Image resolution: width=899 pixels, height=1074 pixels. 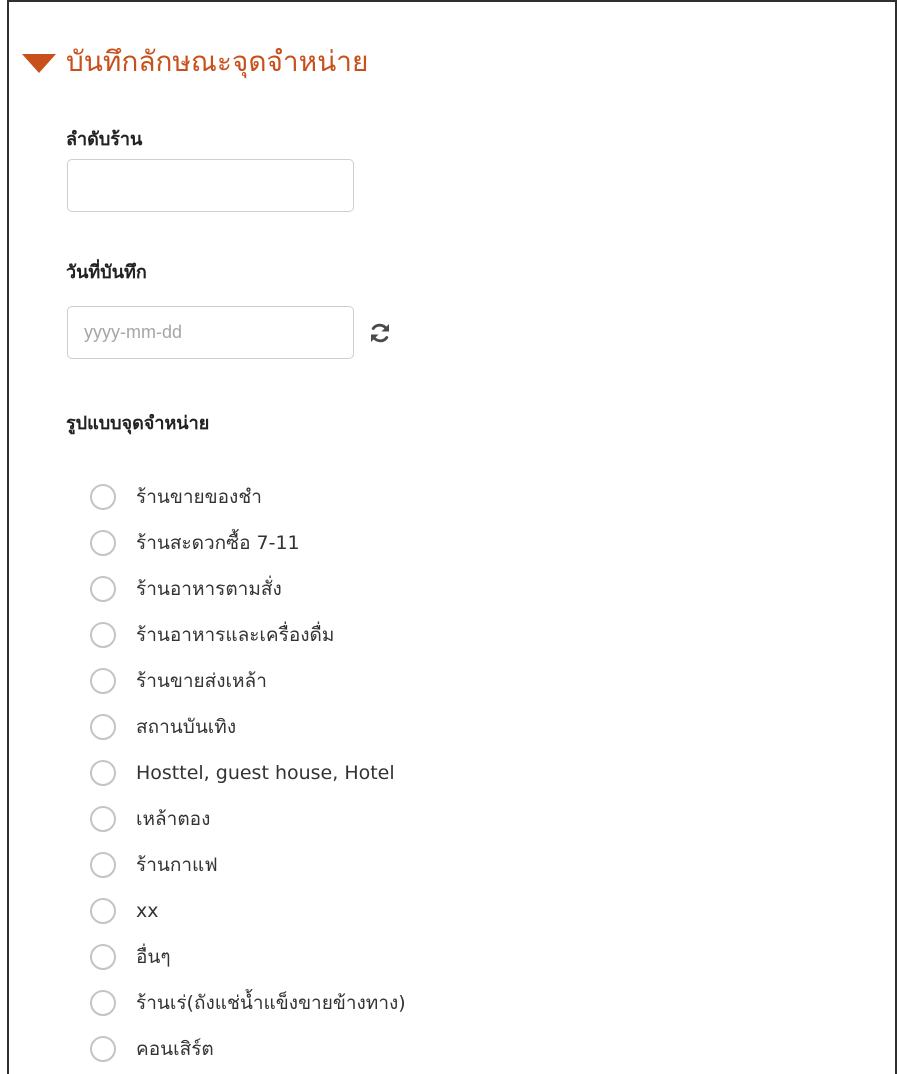 I want to click on record-date-label: วันที่บันทึก, so click(x=106, y=272).